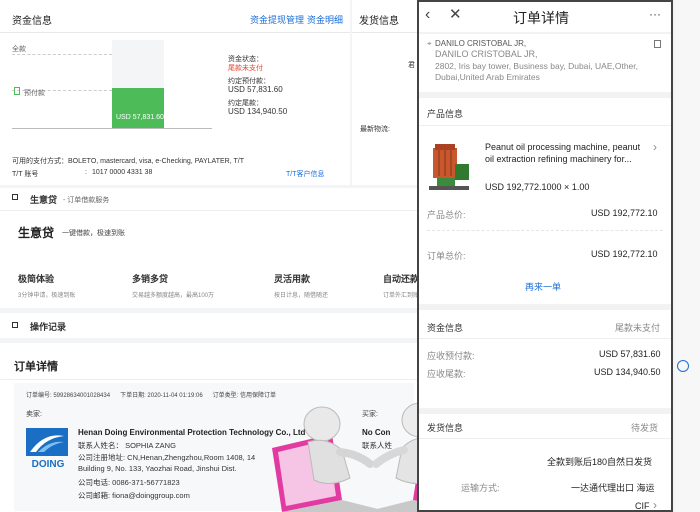  I want to click on receivable-prepay-value: USD 57,831.60, so click(630, 354).